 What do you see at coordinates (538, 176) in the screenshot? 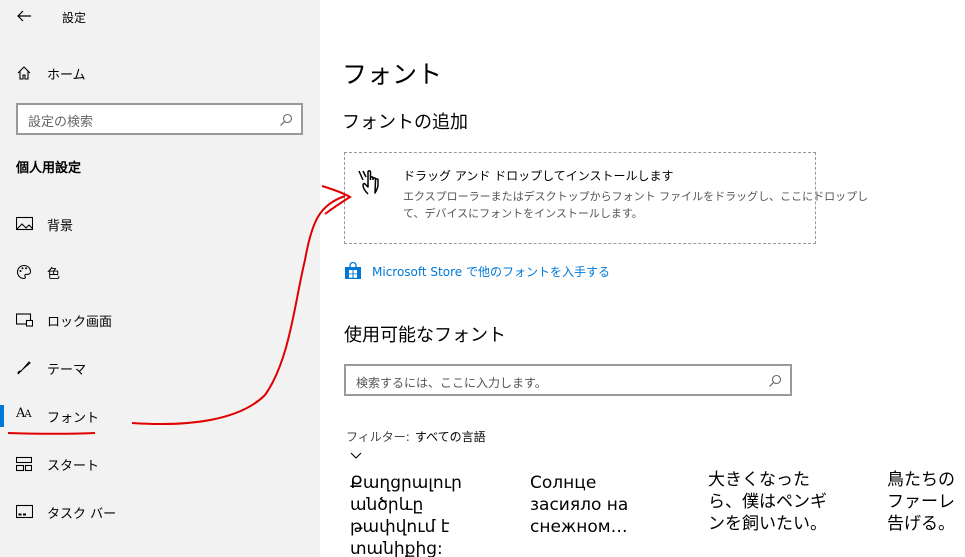
I see `drop-zone-title: ドラッグ アンド ドロップしてインストールします` at bounding box center [538, 176].